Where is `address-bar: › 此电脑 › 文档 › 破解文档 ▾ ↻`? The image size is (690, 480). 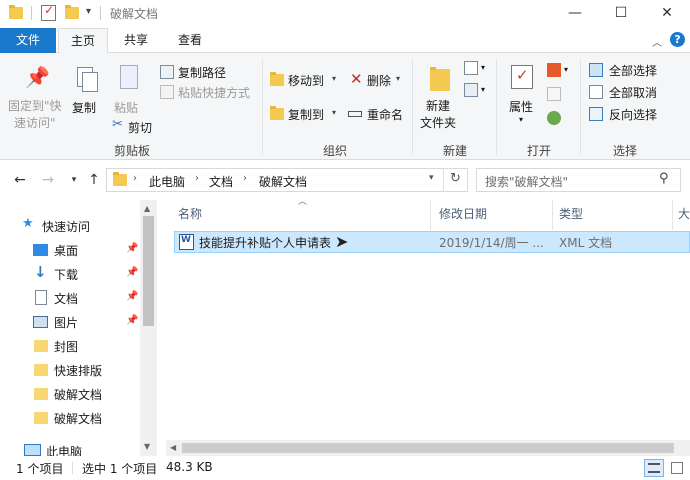 address-bar: › 此电脑 › 文档 › 破解文档 ▾ ↻ is located at coordinates (287, 180).